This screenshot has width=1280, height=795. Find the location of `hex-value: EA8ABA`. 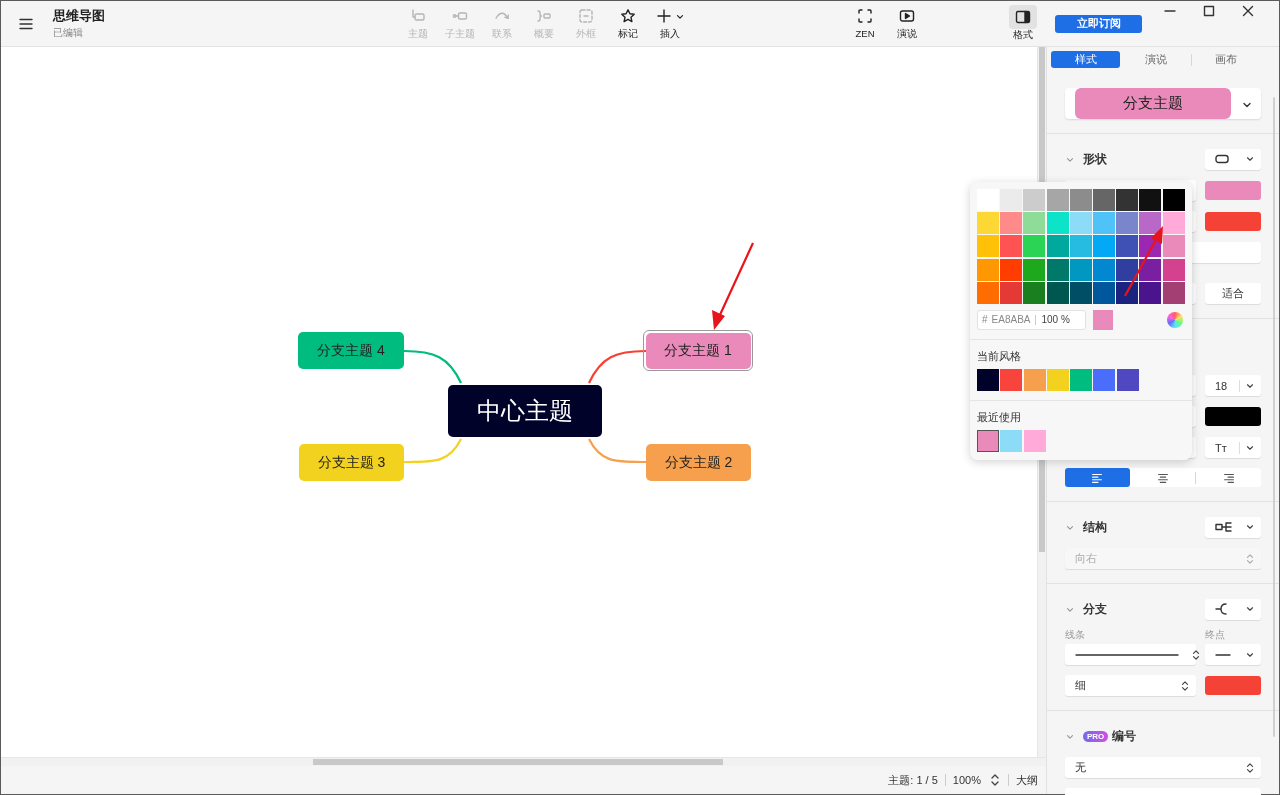

hex-value: EA8ABA is located at coordinates (1011, 320).